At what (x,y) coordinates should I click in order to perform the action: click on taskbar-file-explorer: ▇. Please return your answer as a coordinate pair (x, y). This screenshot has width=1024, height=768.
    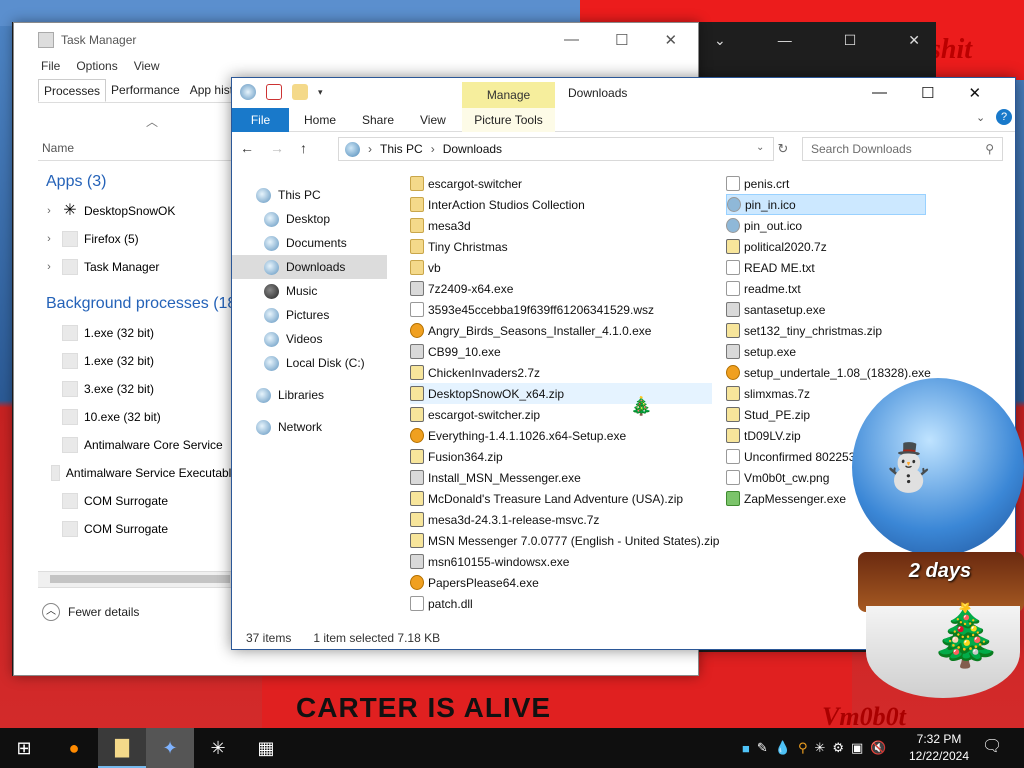
    Looking at the image, I should click on (122, 748).